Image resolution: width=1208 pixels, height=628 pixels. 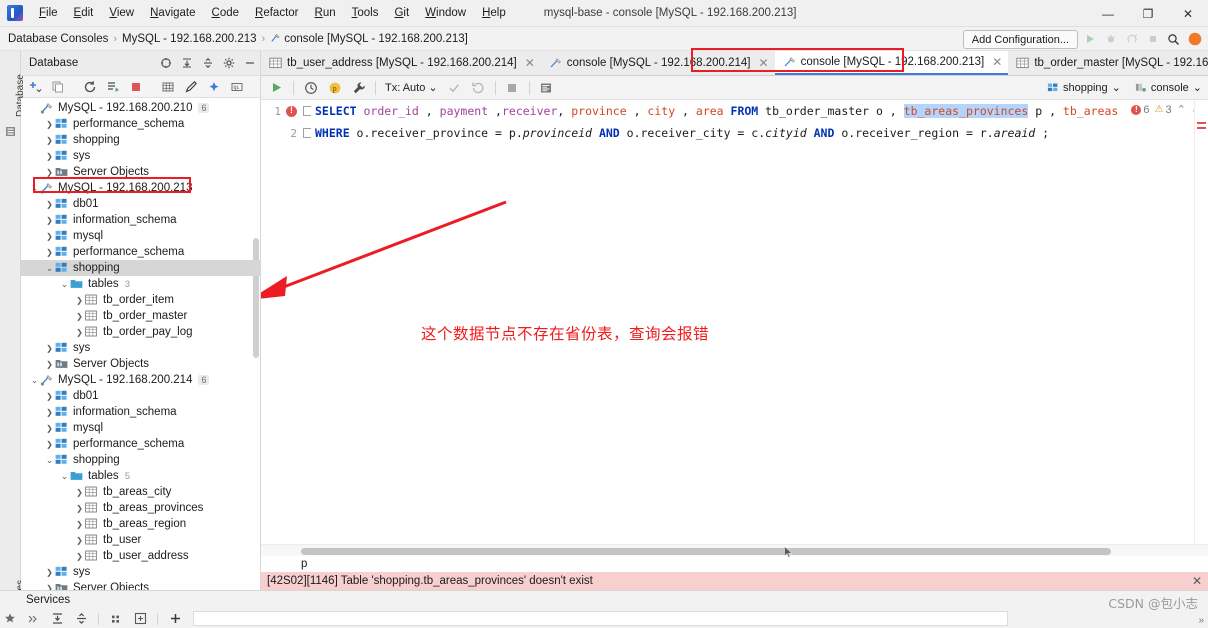 What do you see at coordinates (48, 13) in the screenshot?
I see `menu-item-file: File` at bounding box center [48, 13].